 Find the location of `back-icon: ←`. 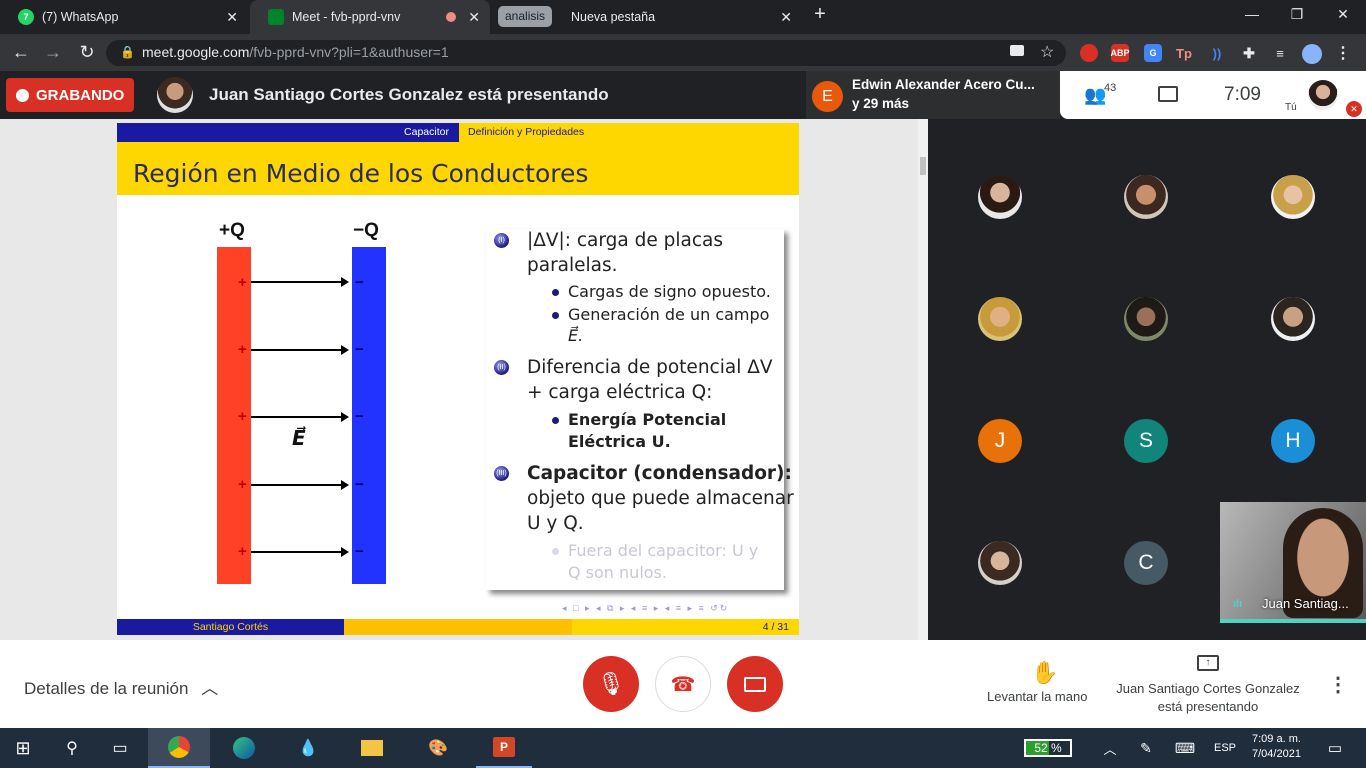

back-icon: ← is located at coordinates (21, 52).